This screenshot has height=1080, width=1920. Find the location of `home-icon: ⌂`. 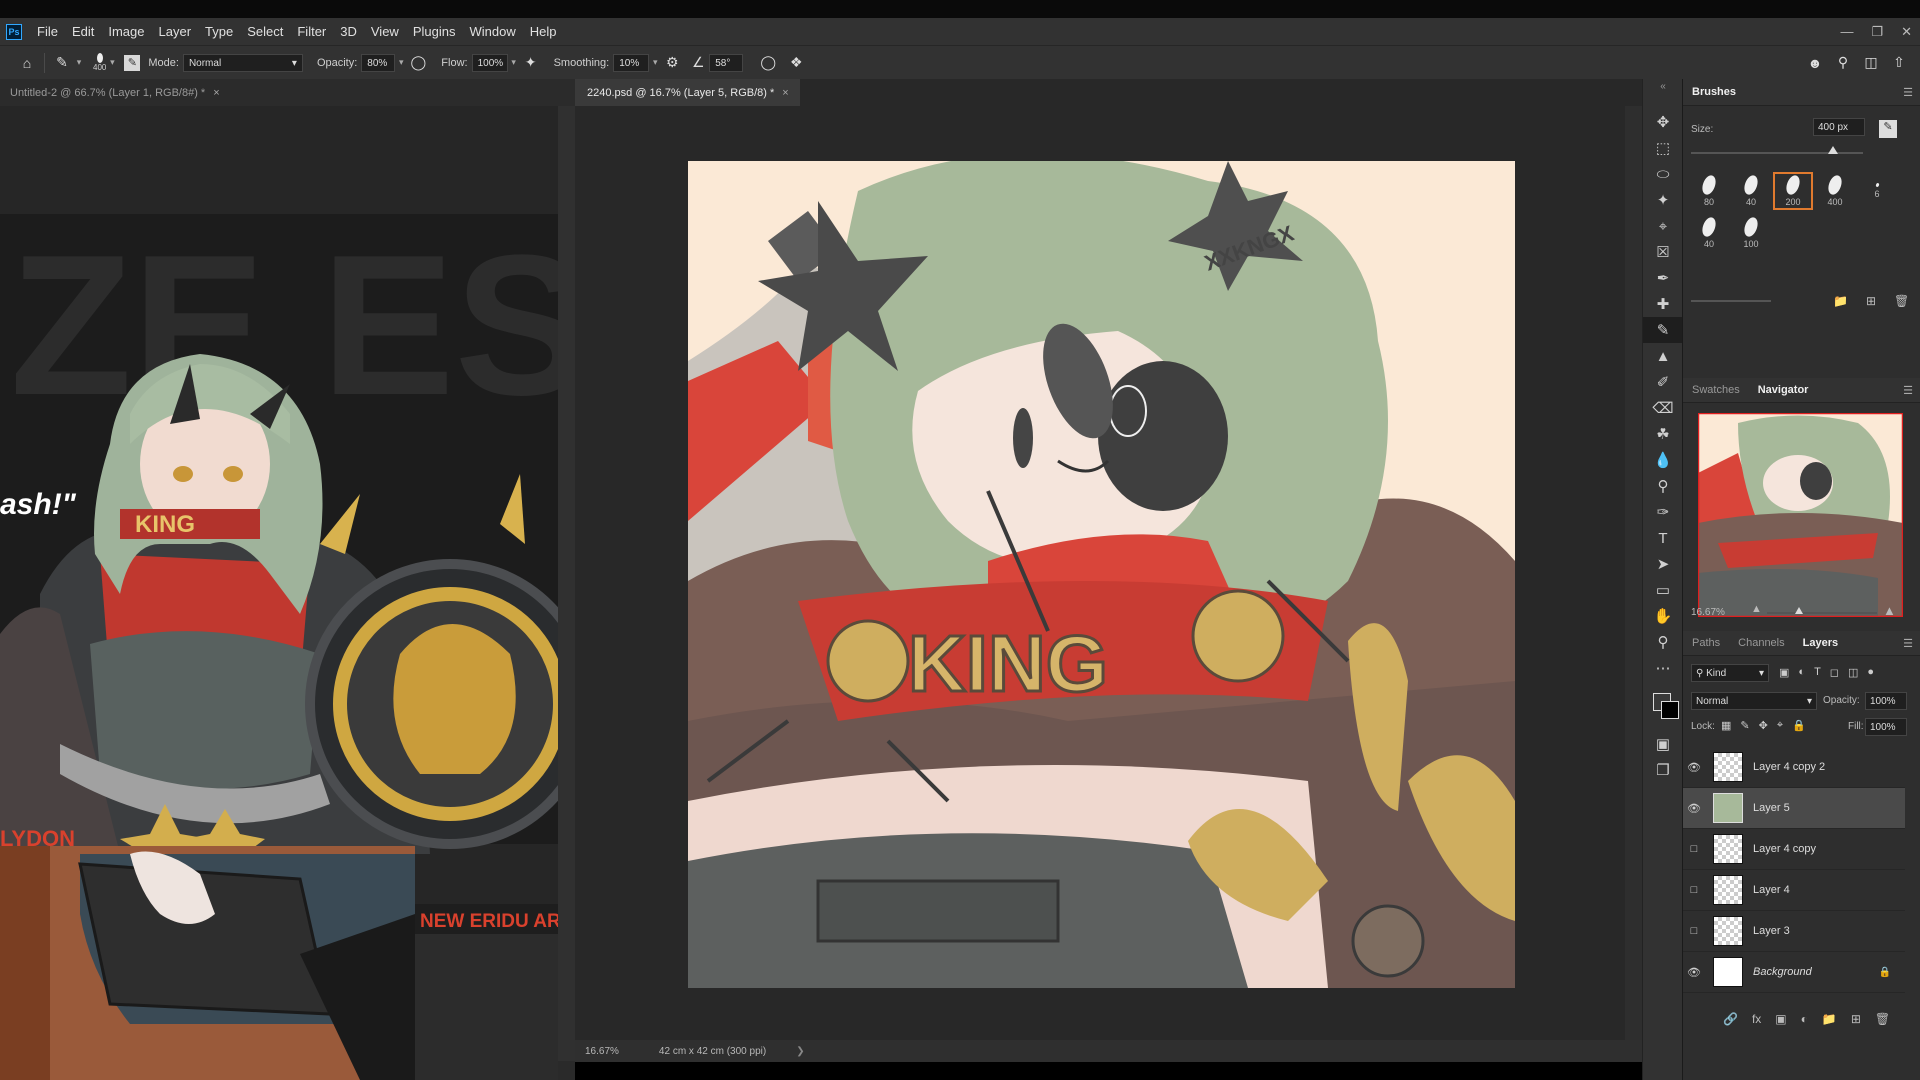

home-icon: ⌂ is located at coordinates (27, 63).